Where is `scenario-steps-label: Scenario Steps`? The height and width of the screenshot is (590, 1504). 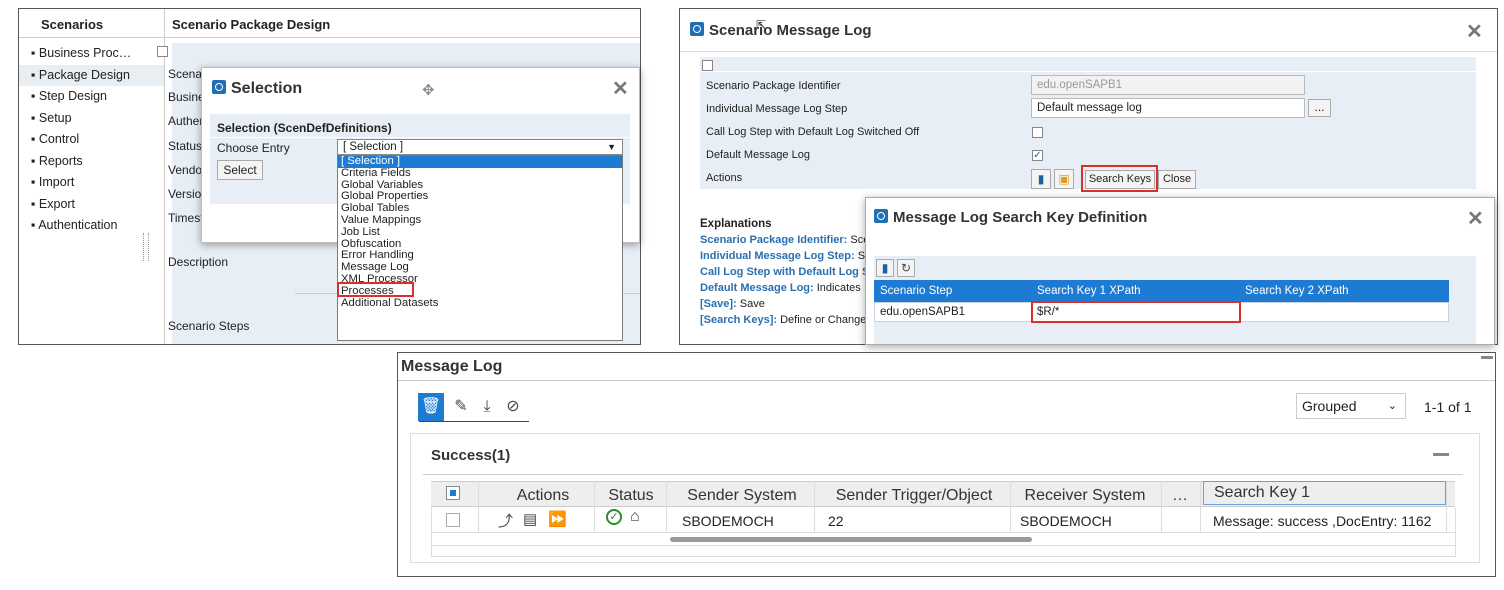 scenario-steps-label: Scenario Steps is located at coordinates (209, 326).